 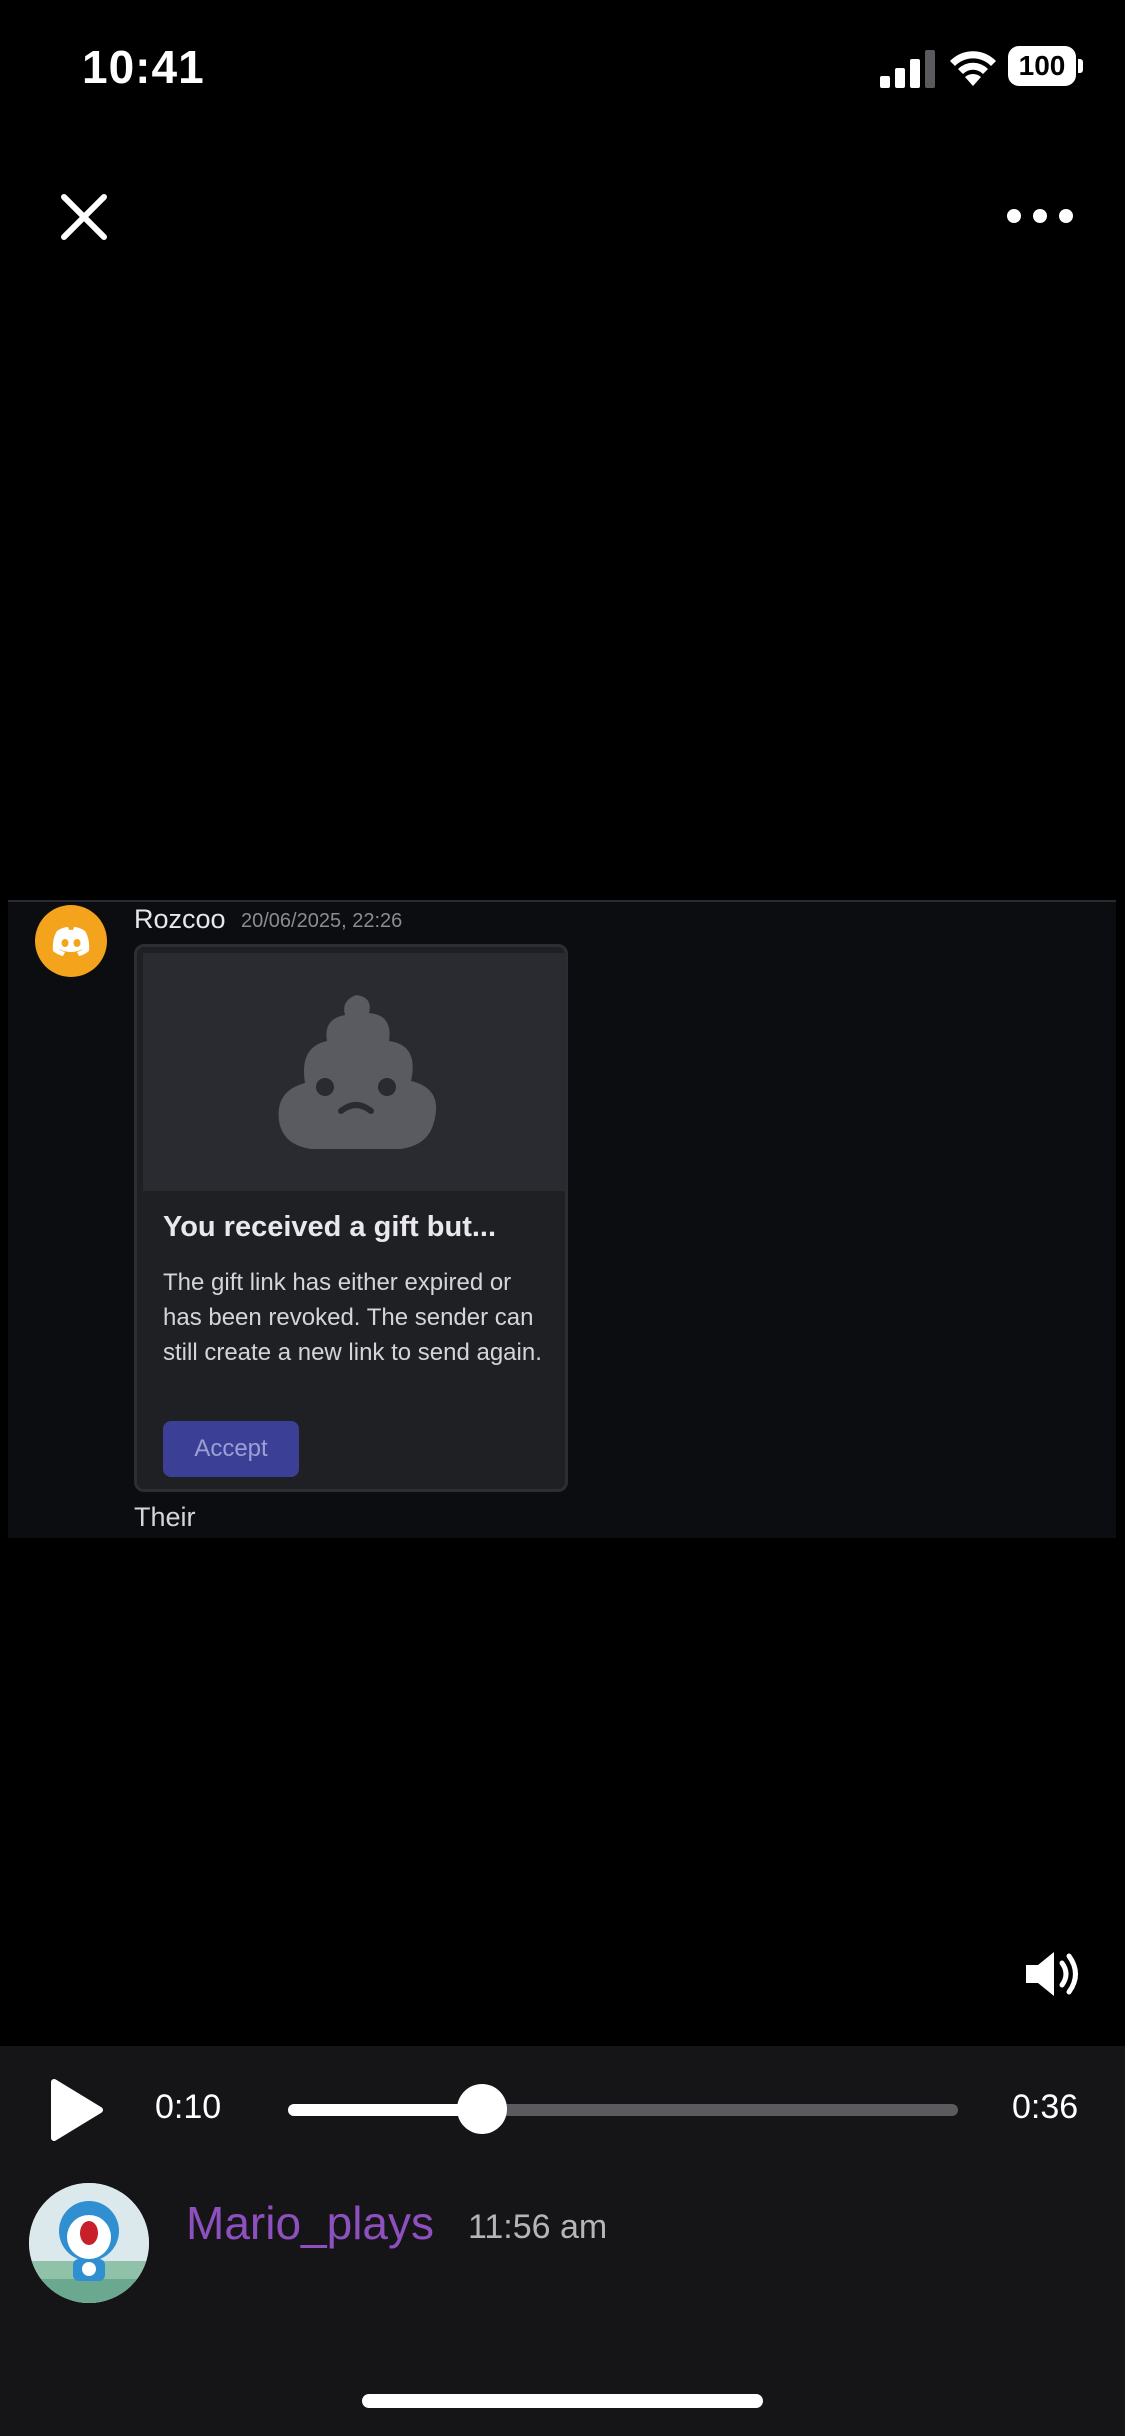 I want to click on message-text: Their, so click(x=165, y=1517).